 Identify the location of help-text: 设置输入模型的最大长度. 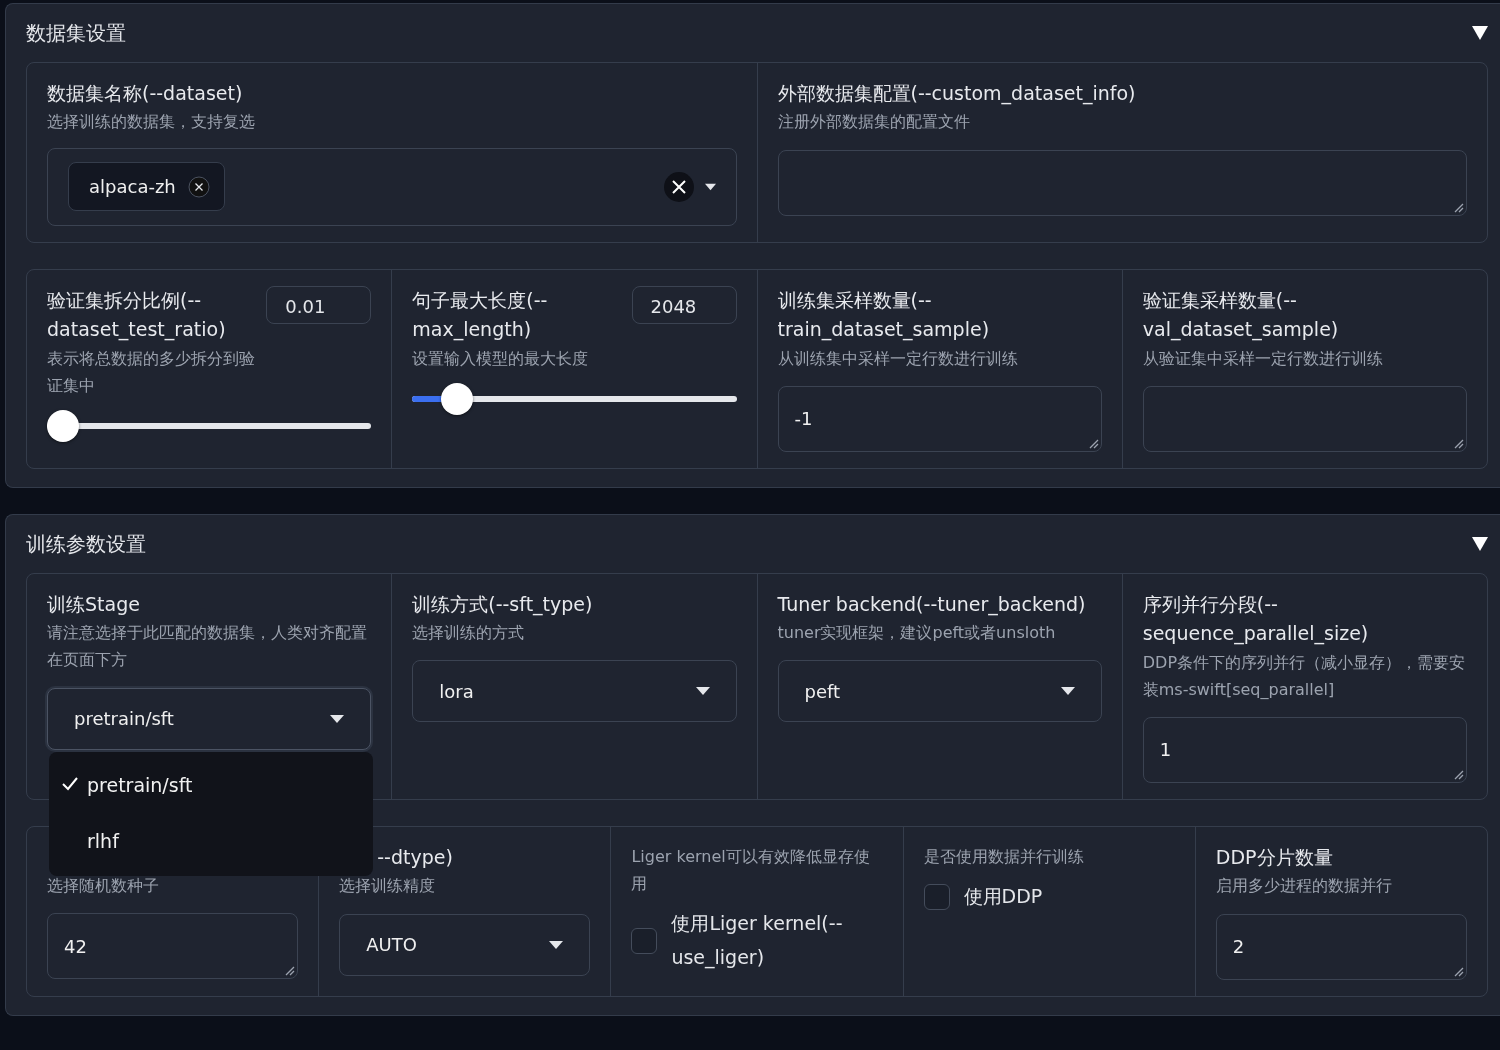
(501, 358).